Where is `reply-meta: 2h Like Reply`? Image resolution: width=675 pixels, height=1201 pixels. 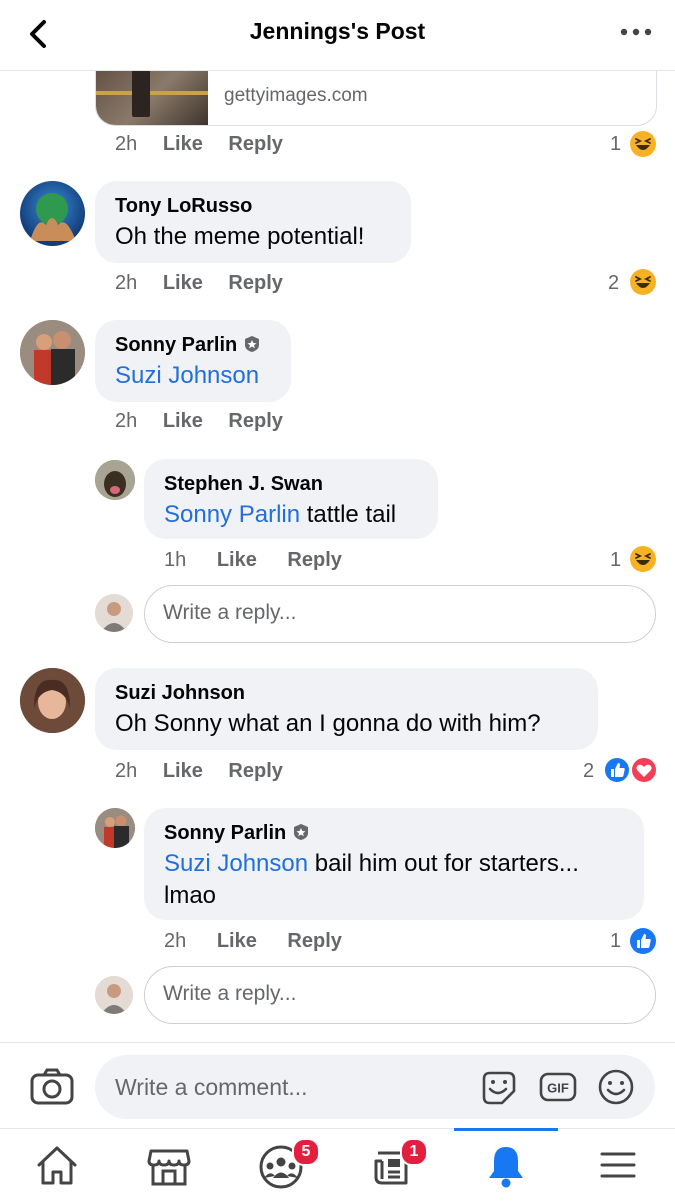 reply-meta: 2h Like Reply is located at coordinates (253, 941).